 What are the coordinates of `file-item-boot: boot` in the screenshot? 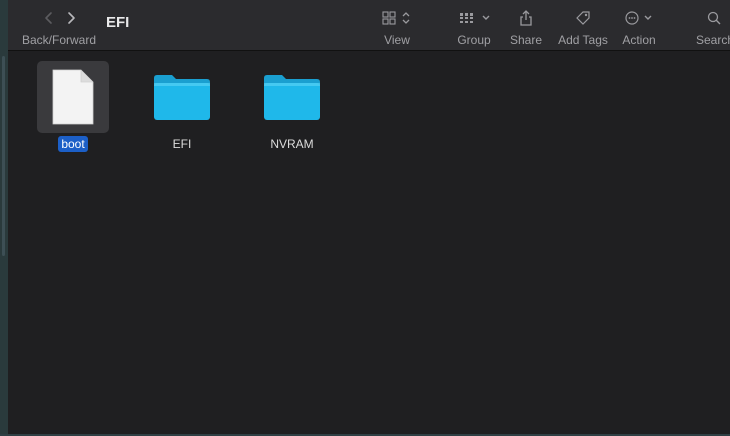 It's located at (73, 107).